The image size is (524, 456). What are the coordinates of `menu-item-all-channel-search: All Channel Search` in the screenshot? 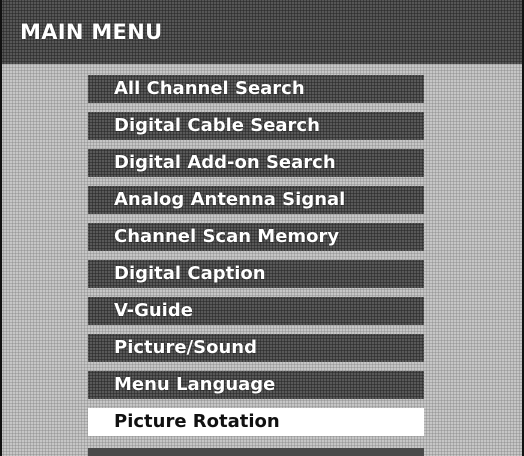 It's located at (256, 89).